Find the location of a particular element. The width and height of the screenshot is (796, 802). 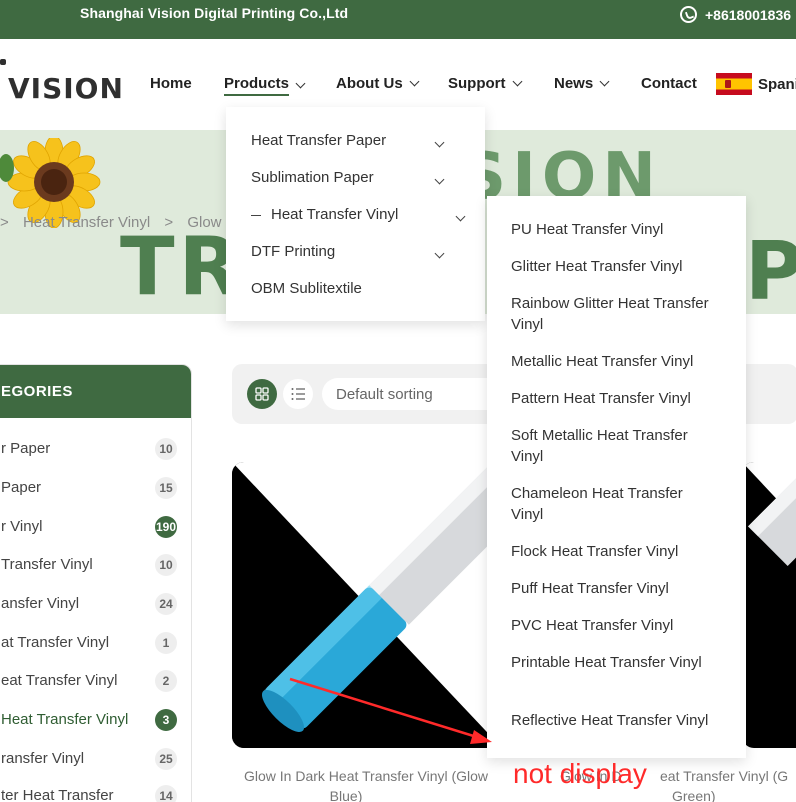

submenu-item: Rainbow Glitter Heat Transfer Vinyl is located at coordinates (611, 314).